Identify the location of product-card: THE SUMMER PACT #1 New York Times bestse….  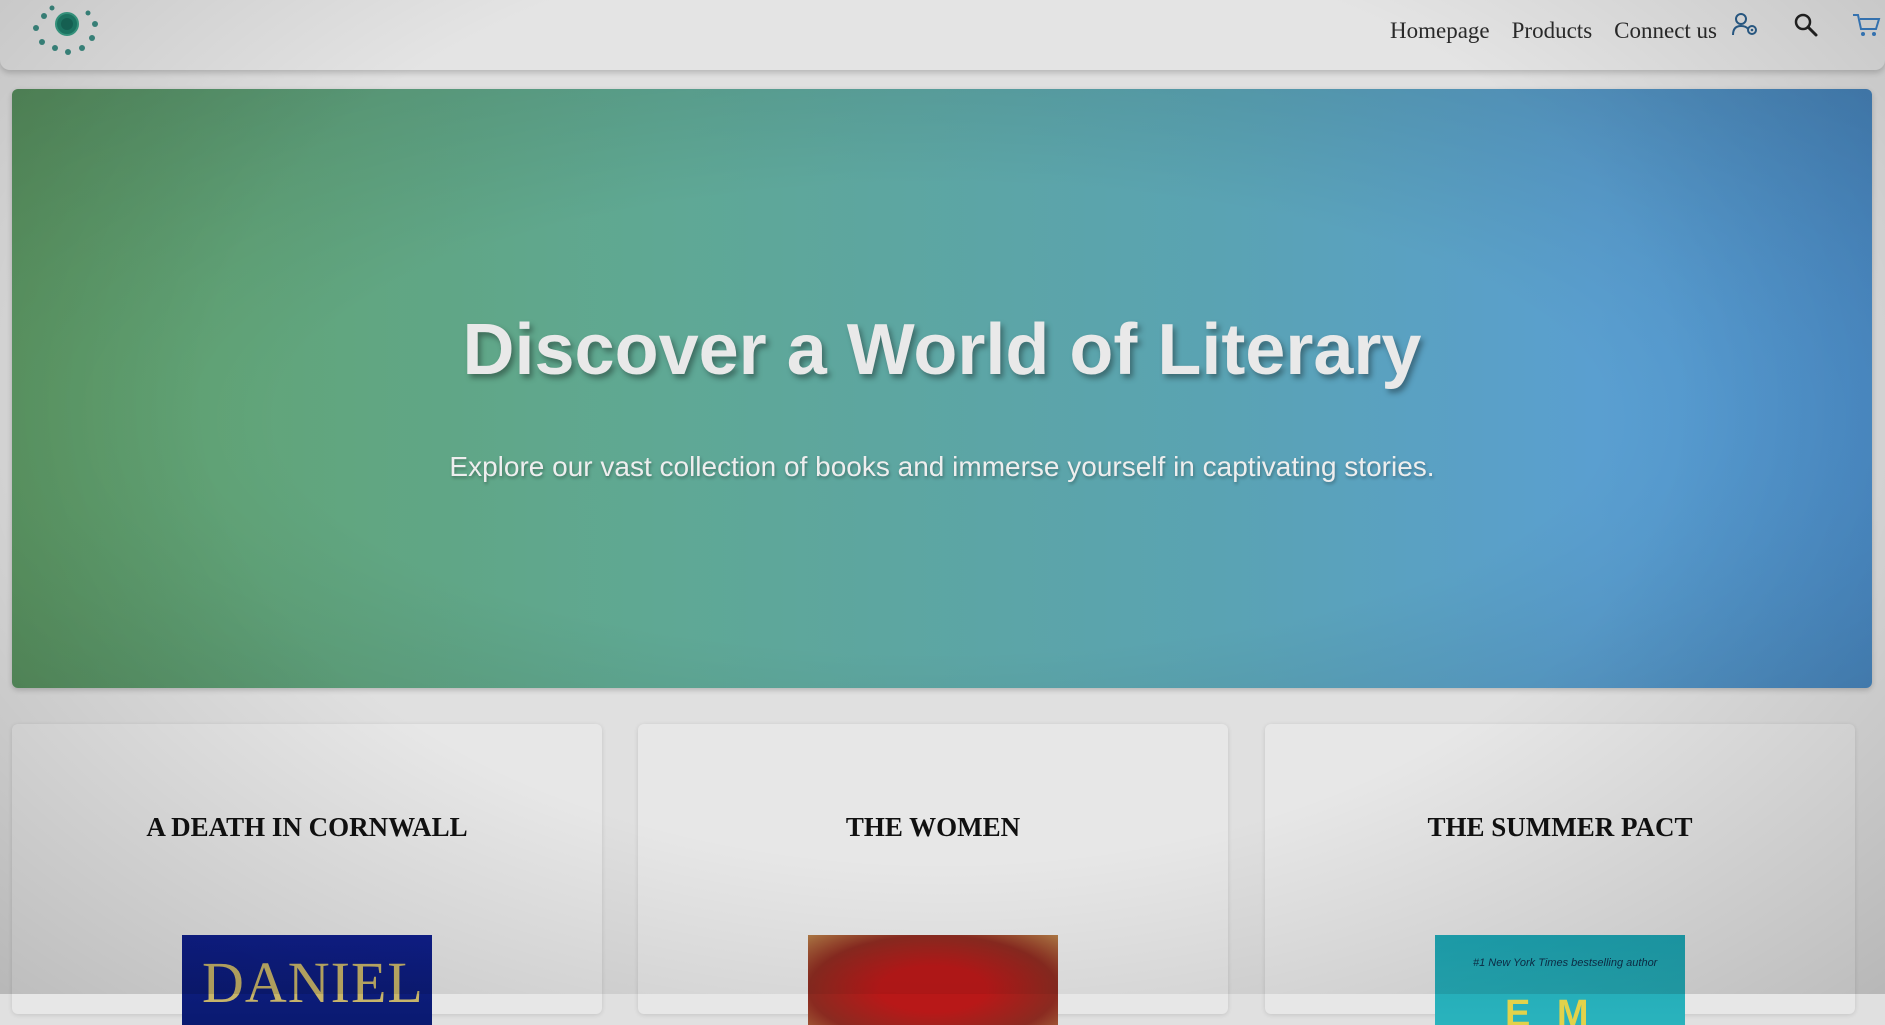
(1560, 874).